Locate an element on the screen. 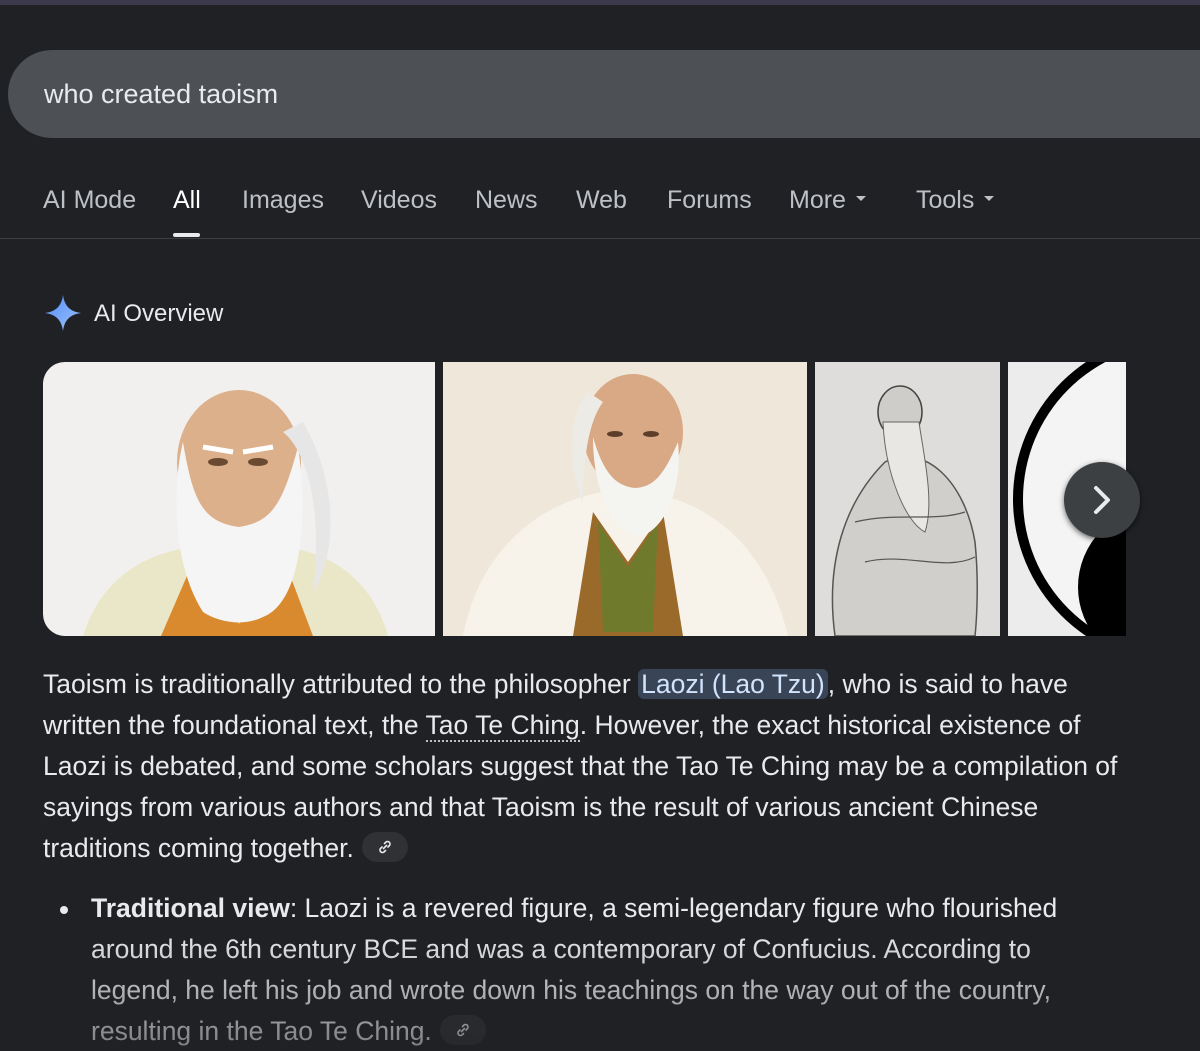 This screenshot has width=1200, height=1051. tab-more-label: More is located at coordinates (817, 200).